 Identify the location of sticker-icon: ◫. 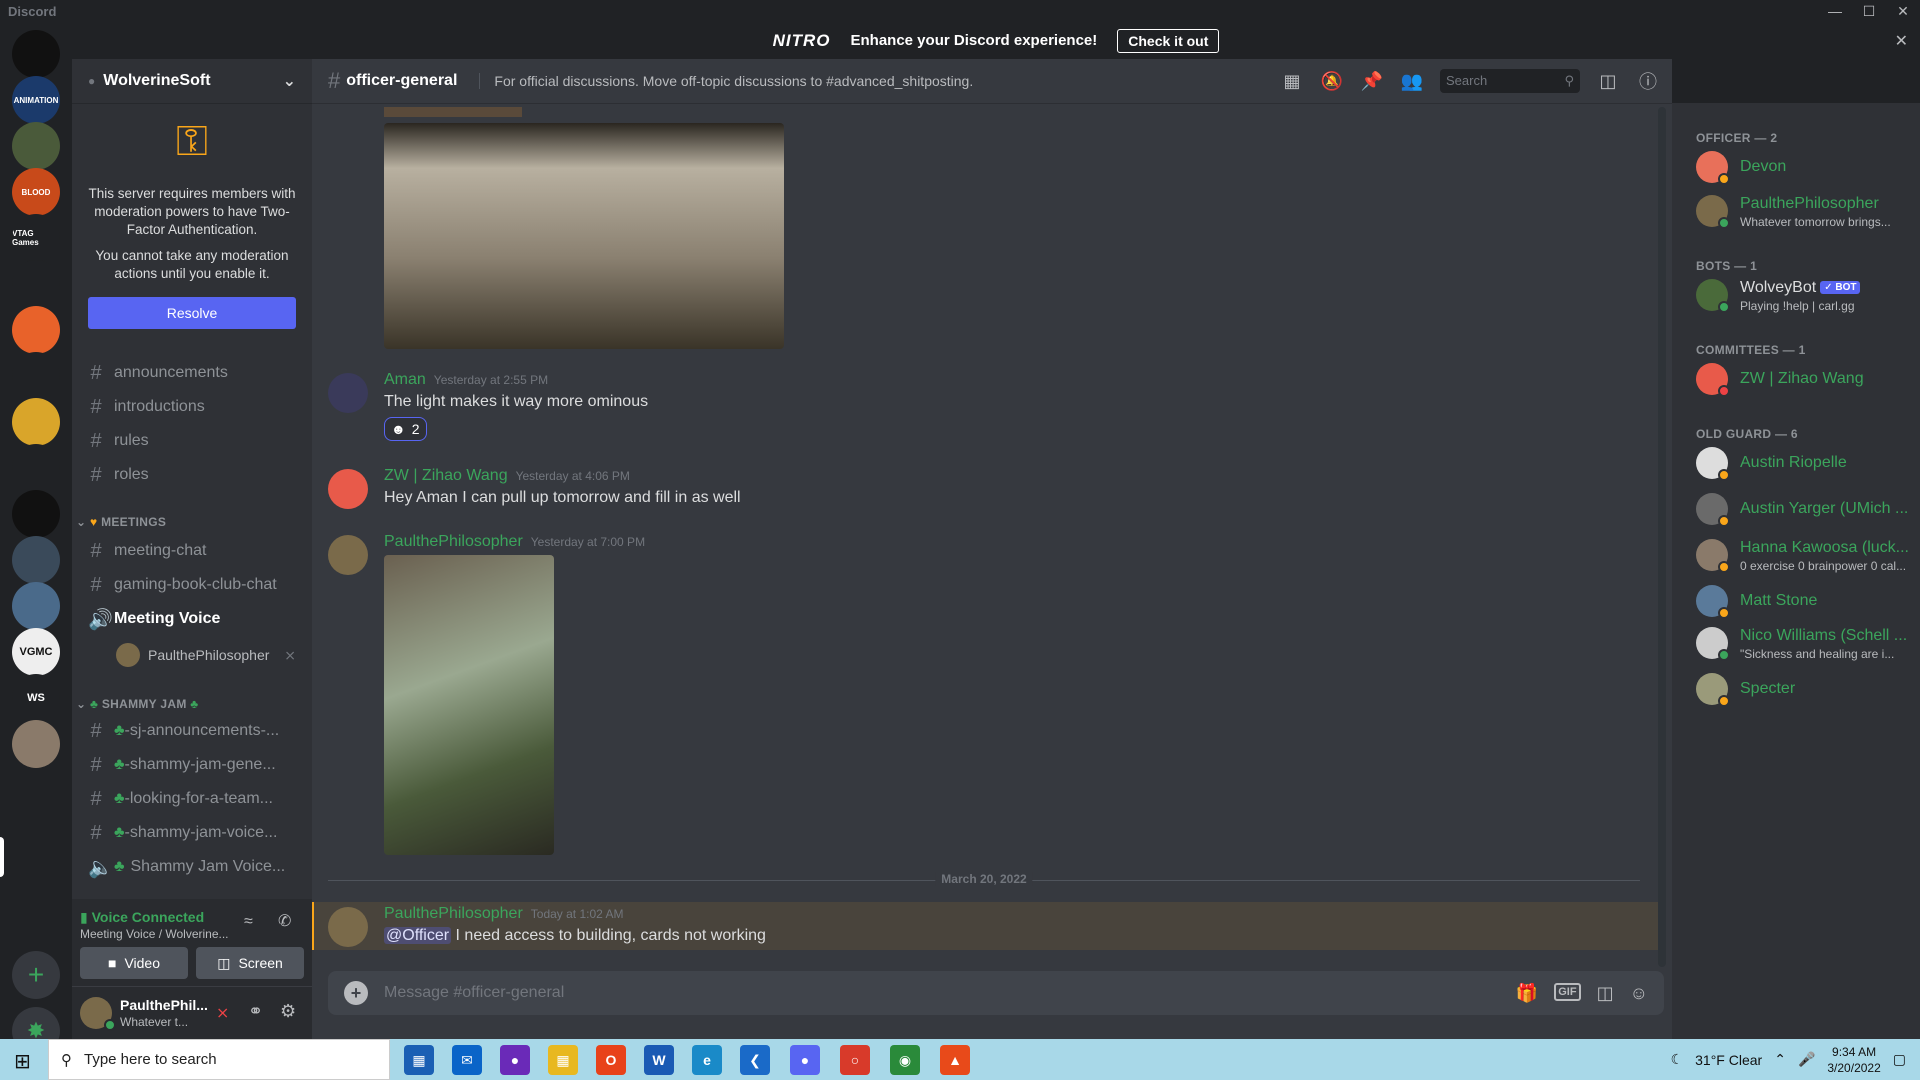
(1605, 993).